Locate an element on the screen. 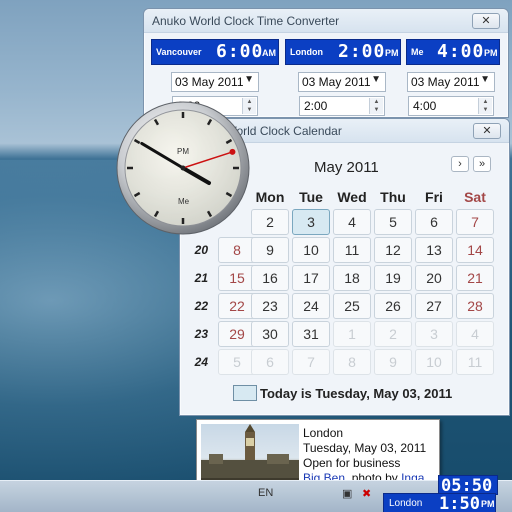  day-cell: 14 is located at coordinates (475, 250).